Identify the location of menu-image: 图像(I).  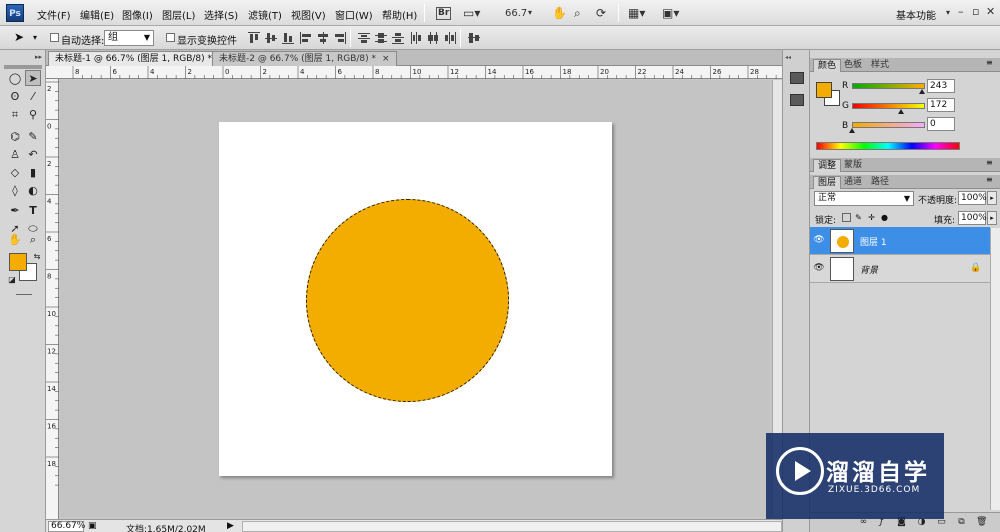
(137, 14).